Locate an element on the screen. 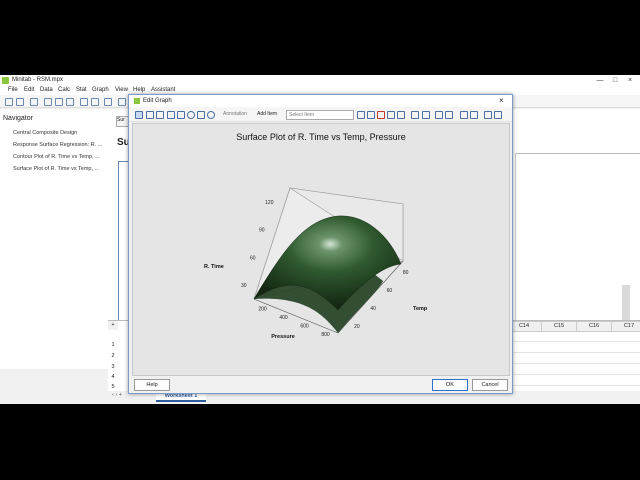 The image size is (640, 480). edit-icon is located at coordinates (361, 115).